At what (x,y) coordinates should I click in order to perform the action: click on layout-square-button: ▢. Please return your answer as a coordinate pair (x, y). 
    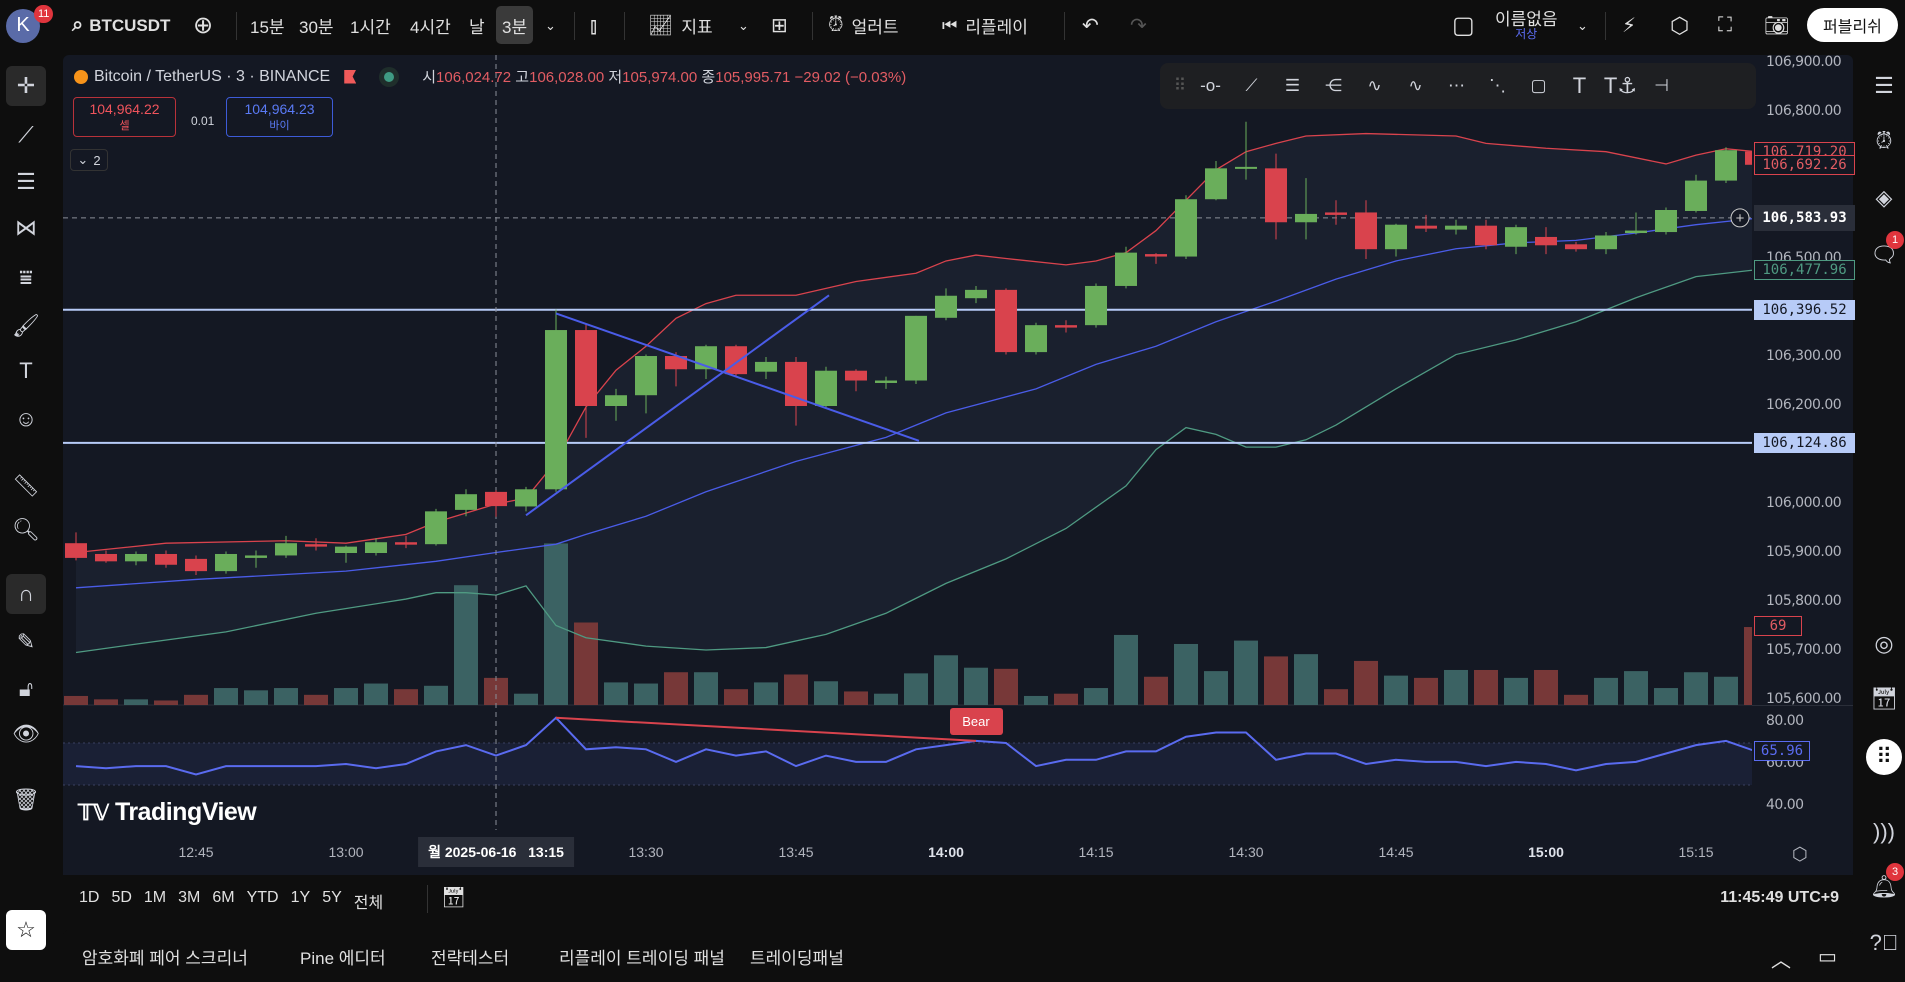
    Looking at the image, I should click on (1463, 25).